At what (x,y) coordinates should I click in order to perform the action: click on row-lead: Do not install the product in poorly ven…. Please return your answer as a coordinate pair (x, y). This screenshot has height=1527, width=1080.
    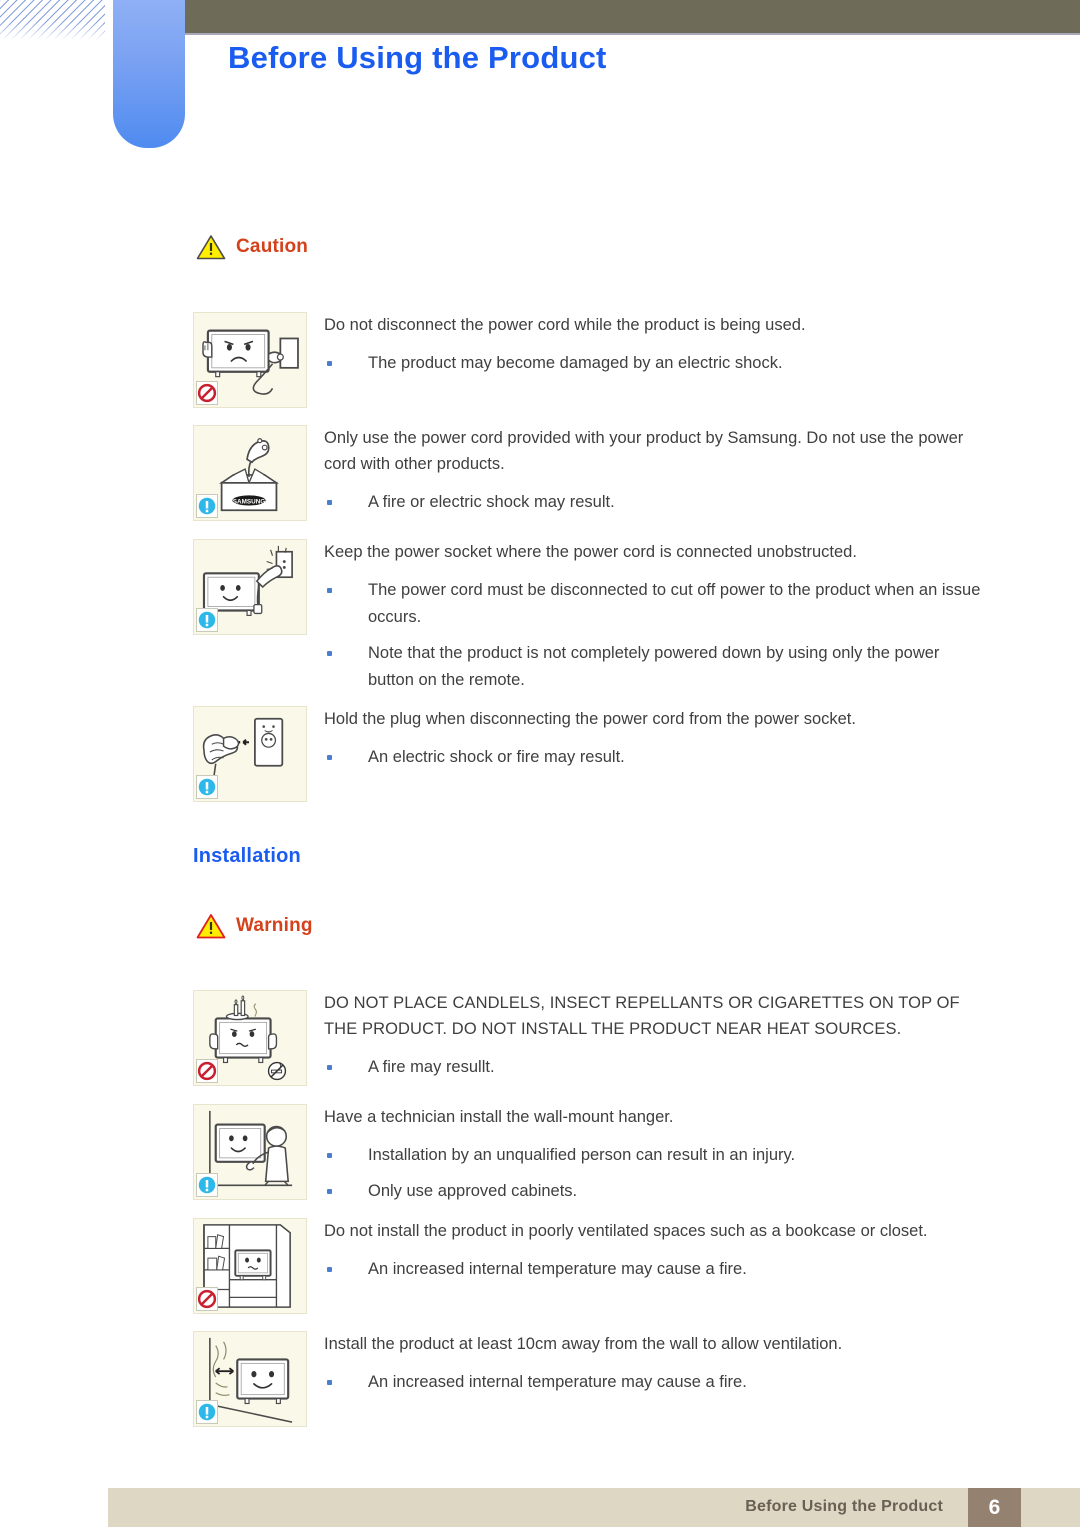
    Looking at the image, I should click on (626, 1231).